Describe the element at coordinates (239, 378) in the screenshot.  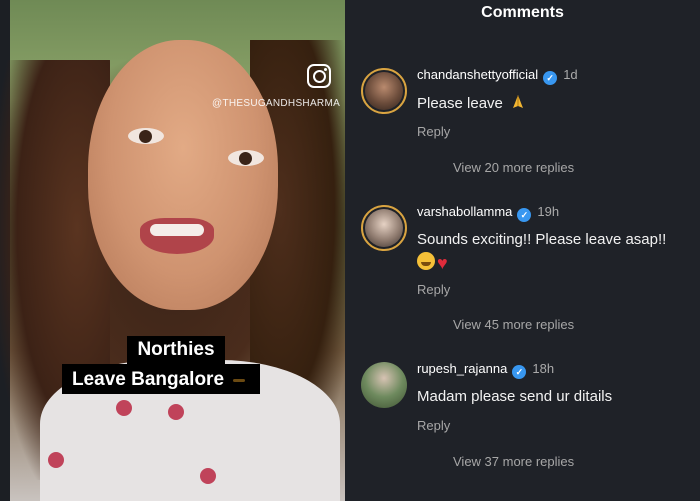
I see `worried-emoji-icon` at that location.